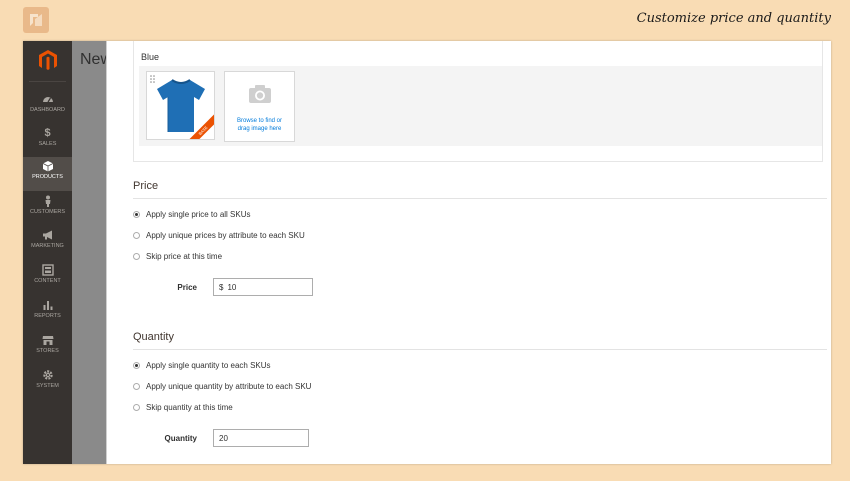 Image resolution: width=850 pixels, height=481 pixels. Describe the element at coordinates (480, 349) in the screenshot. I see `quantity-section-divider` at that location.